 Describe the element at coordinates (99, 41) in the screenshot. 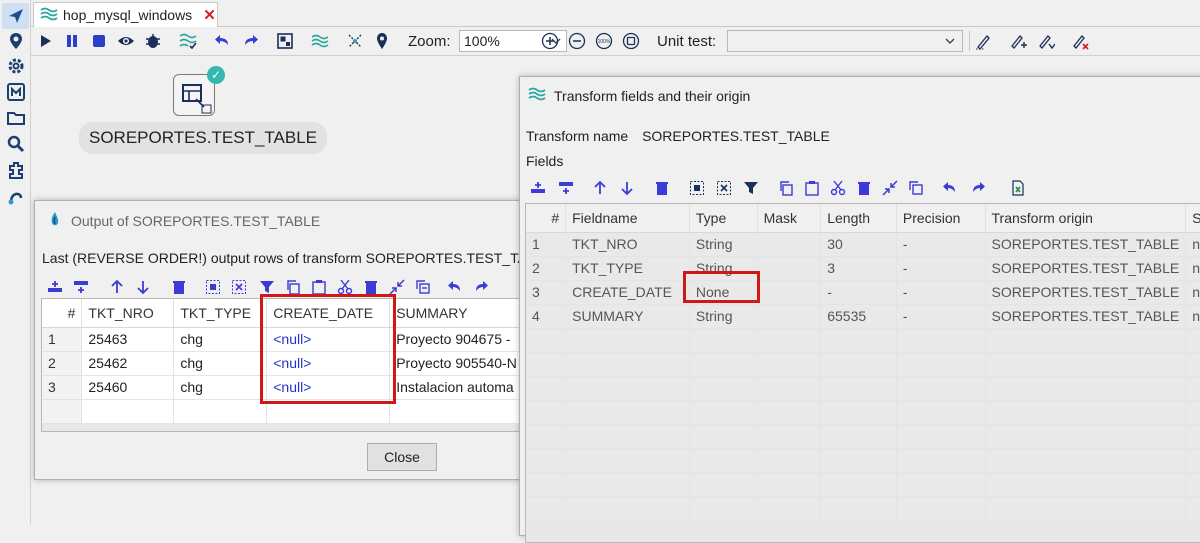

I see `stop-icon` at that location.